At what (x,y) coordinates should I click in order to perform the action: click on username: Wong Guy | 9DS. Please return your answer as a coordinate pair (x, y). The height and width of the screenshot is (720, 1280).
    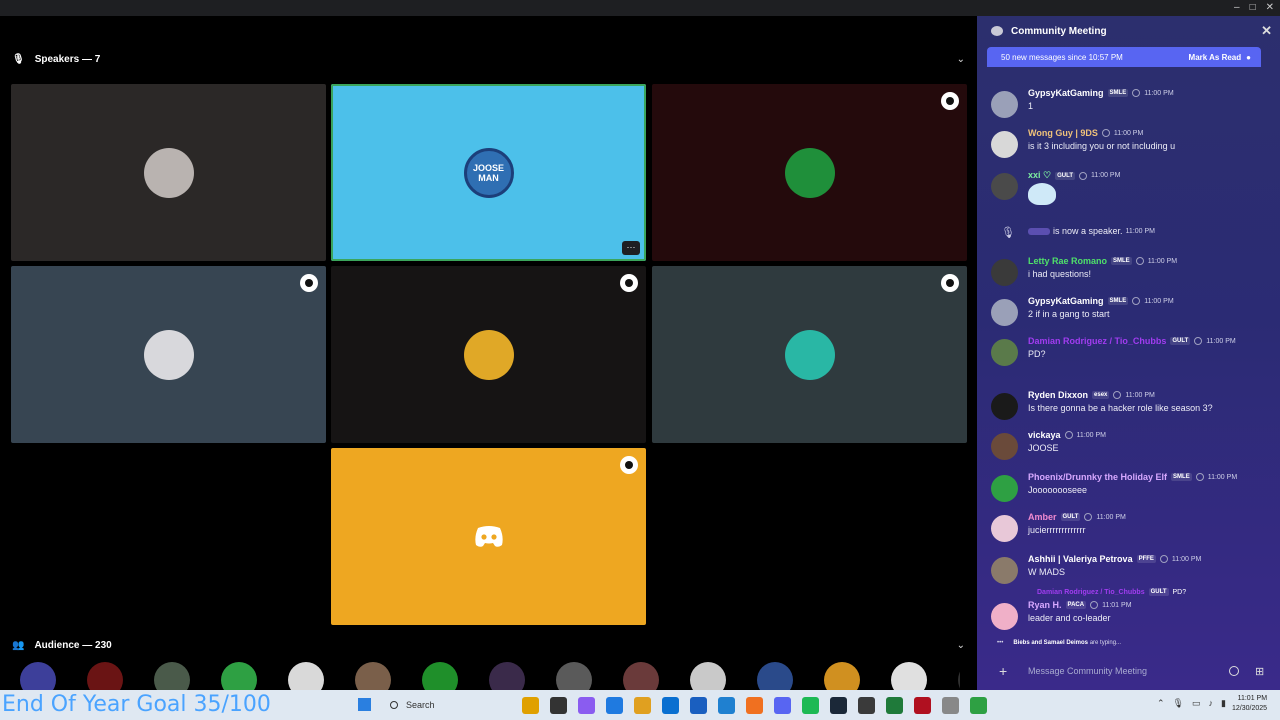
    Looking at the image, I should click on (1063, 133).